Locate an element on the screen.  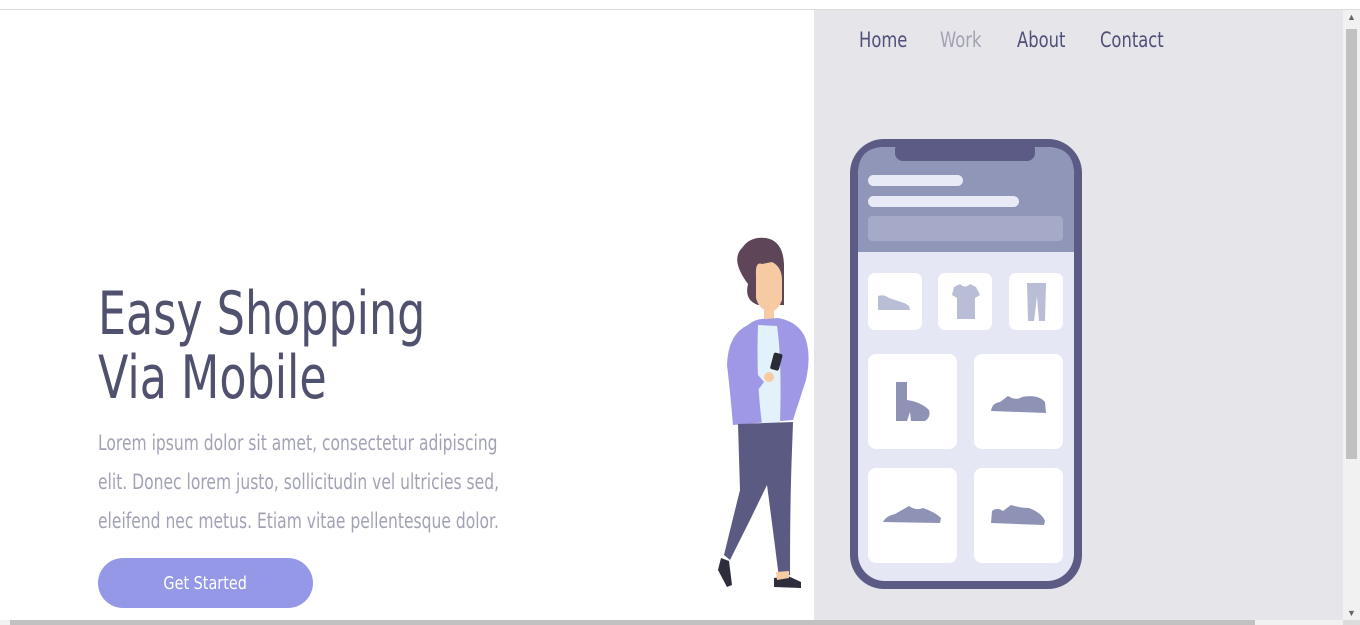
hero-title: Easy Shopping Via Mobile is located at coordinates (261, 346).